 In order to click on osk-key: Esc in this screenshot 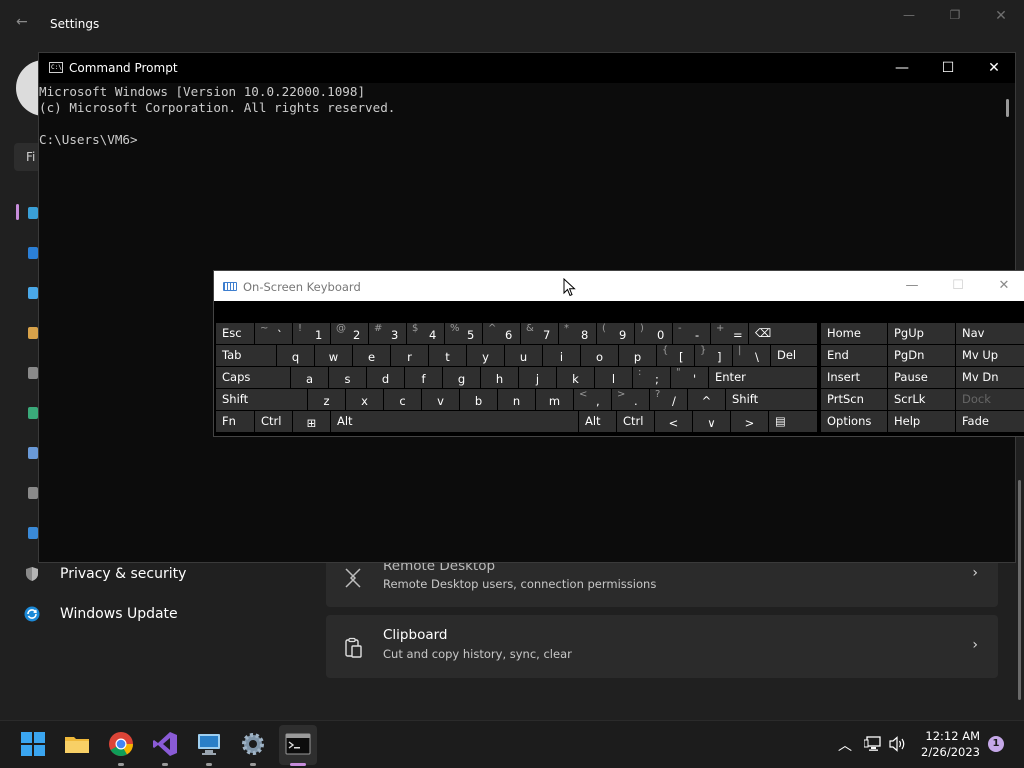, I will do `click(235, 333)`.